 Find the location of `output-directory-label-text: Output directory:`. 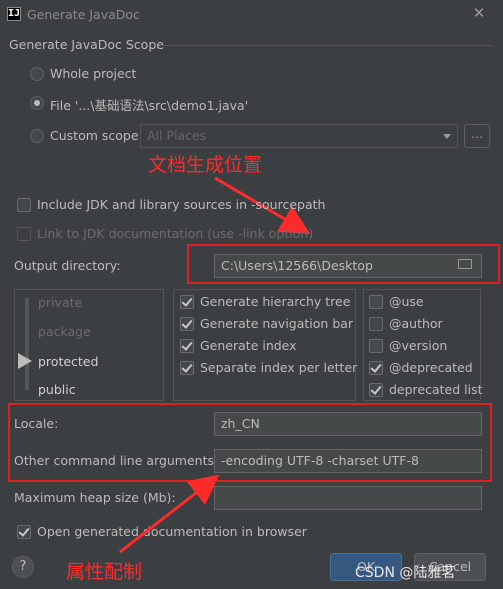

output-directory-label-text: Output directory: is located at coordinates (67, 265).